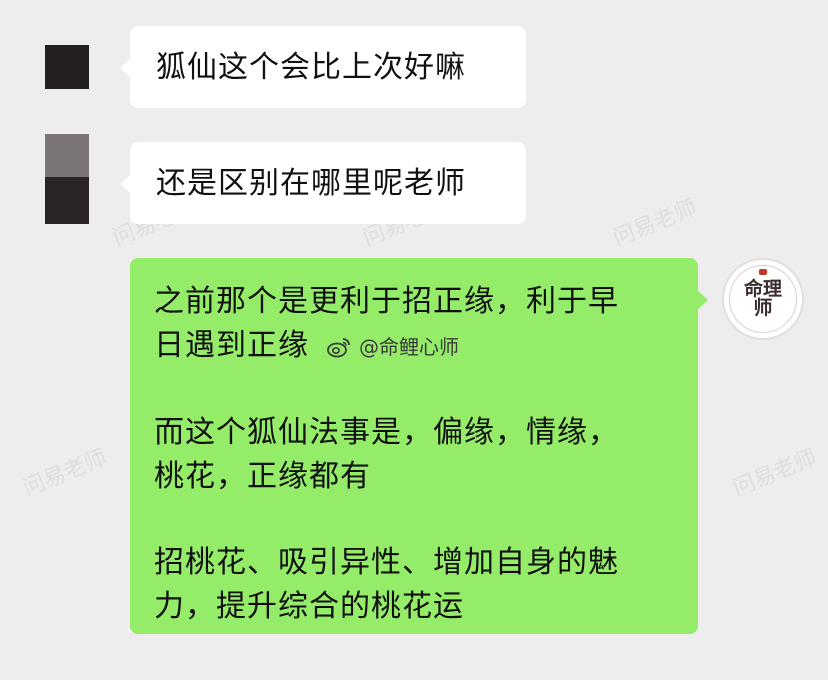 The width and height of the screenshot is (828, 680). Describe the element at coordinates (338, 347) in the screenshot. I see `weibo-icon` at that location.